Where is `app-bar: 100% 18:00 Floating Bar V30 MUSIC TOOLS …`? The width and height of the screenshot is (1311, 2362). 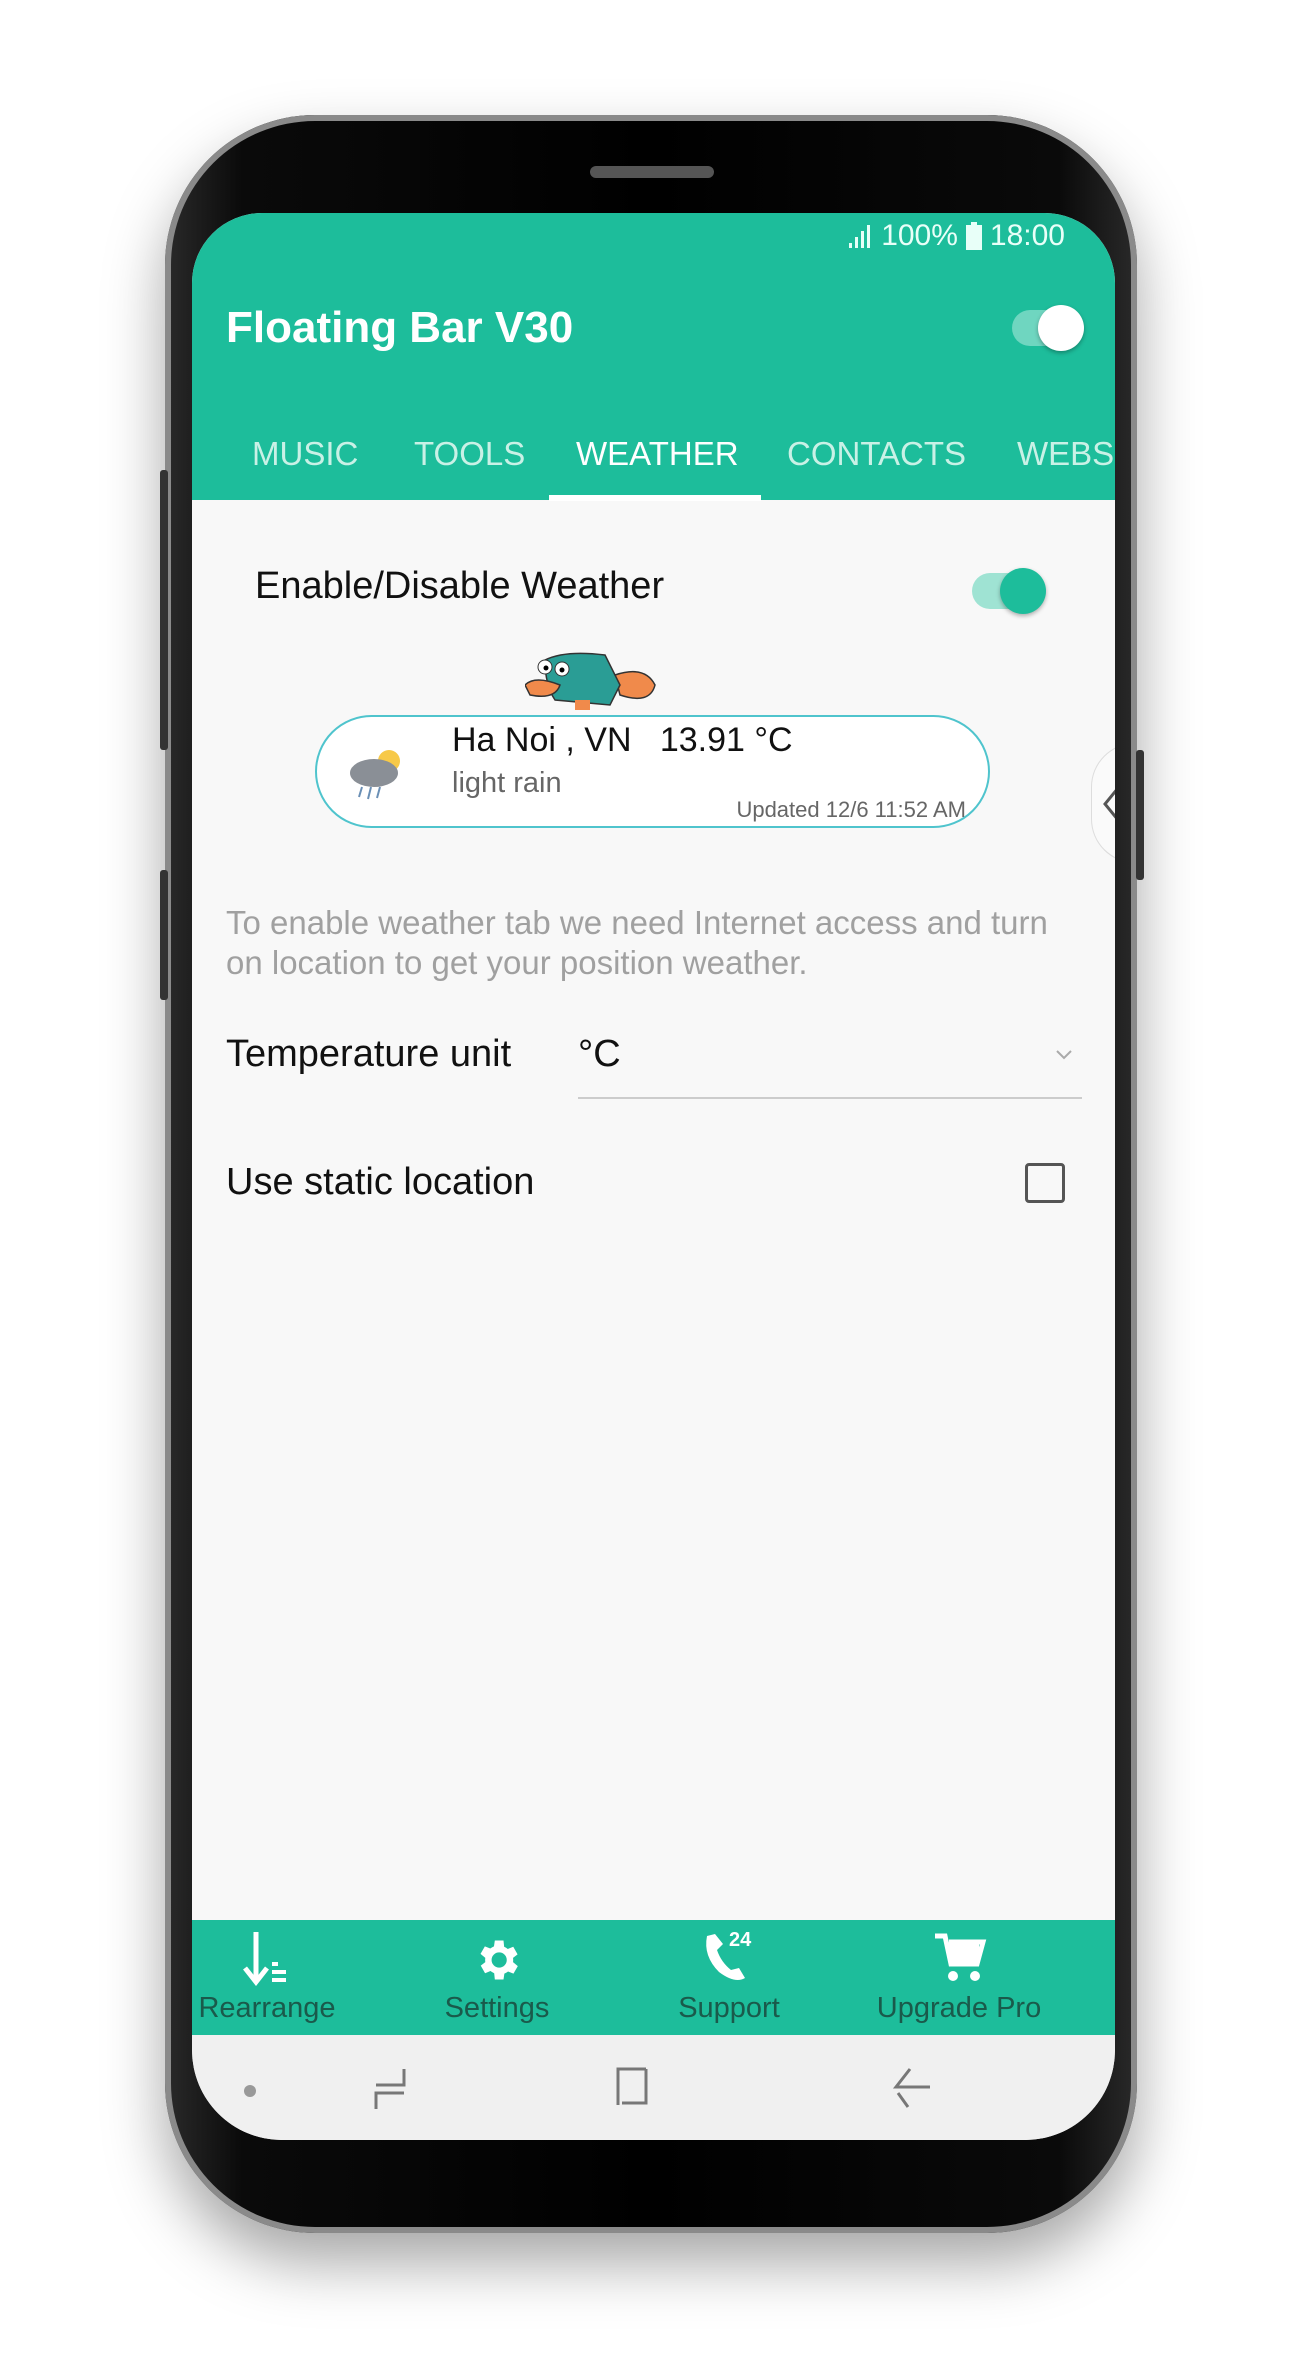
app-bar: 100% 18:00 Floating Bar V30 MUSIC TOOLS … is located at coordinates (653, 357).